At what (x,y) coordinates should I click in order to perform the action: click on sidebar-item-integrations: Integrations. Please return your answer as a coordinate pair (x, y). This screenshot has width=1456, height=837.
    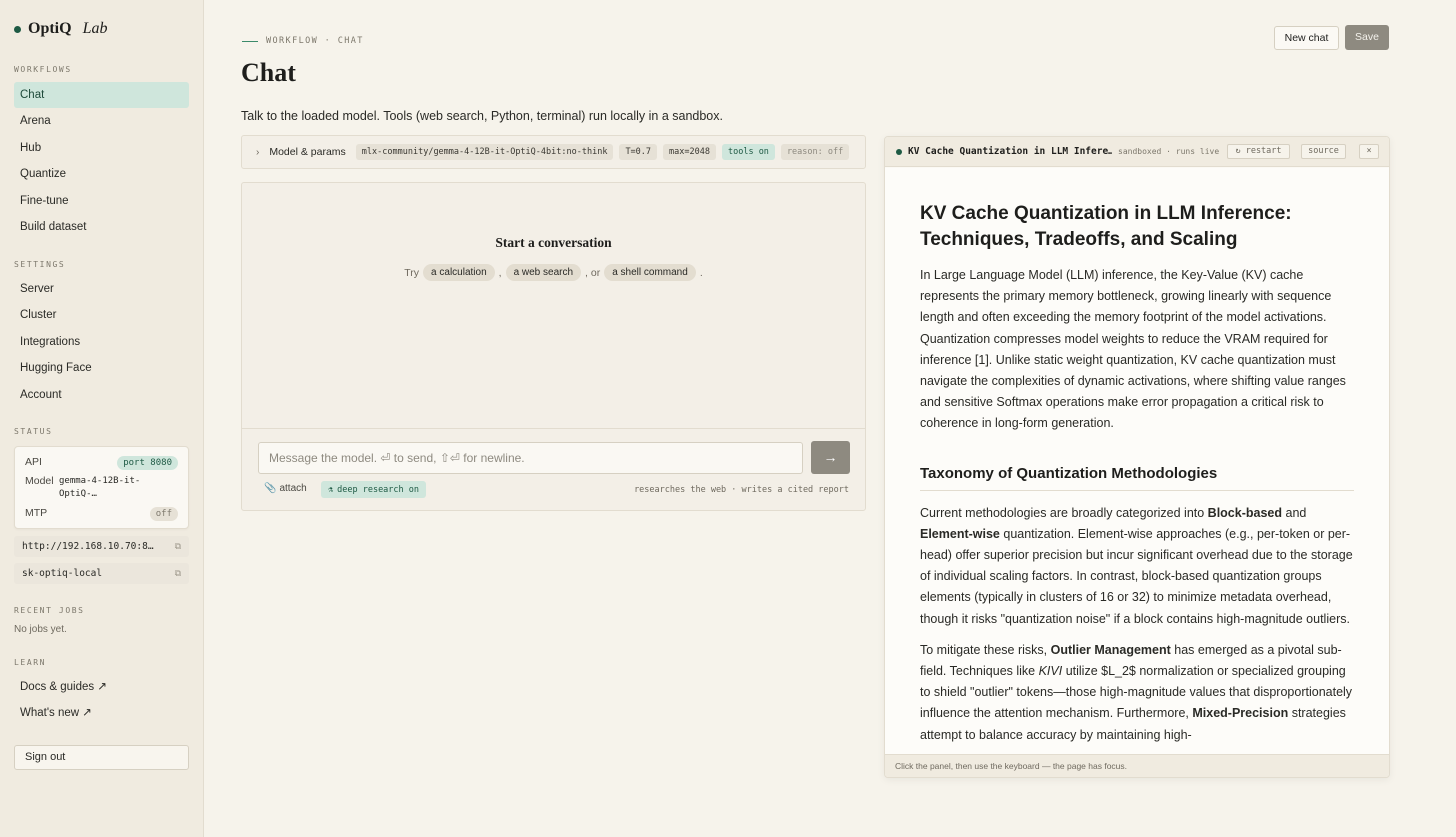
    Looking at the image, I should click on (101, 342).